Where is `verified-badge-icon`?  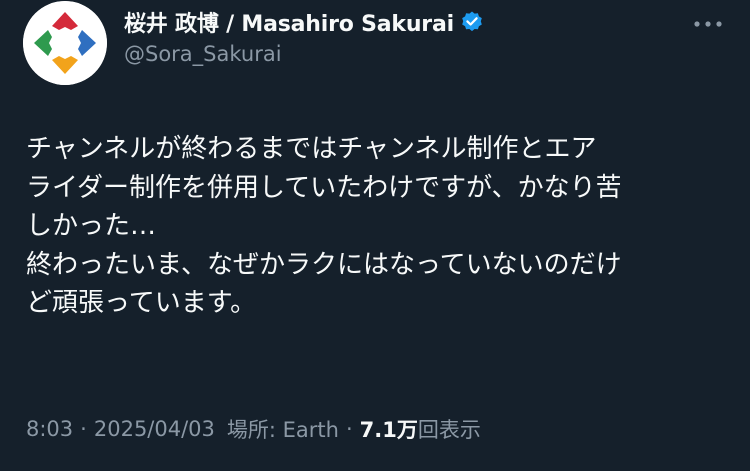 verified-badge-icon is located at coordinates (472, 22).